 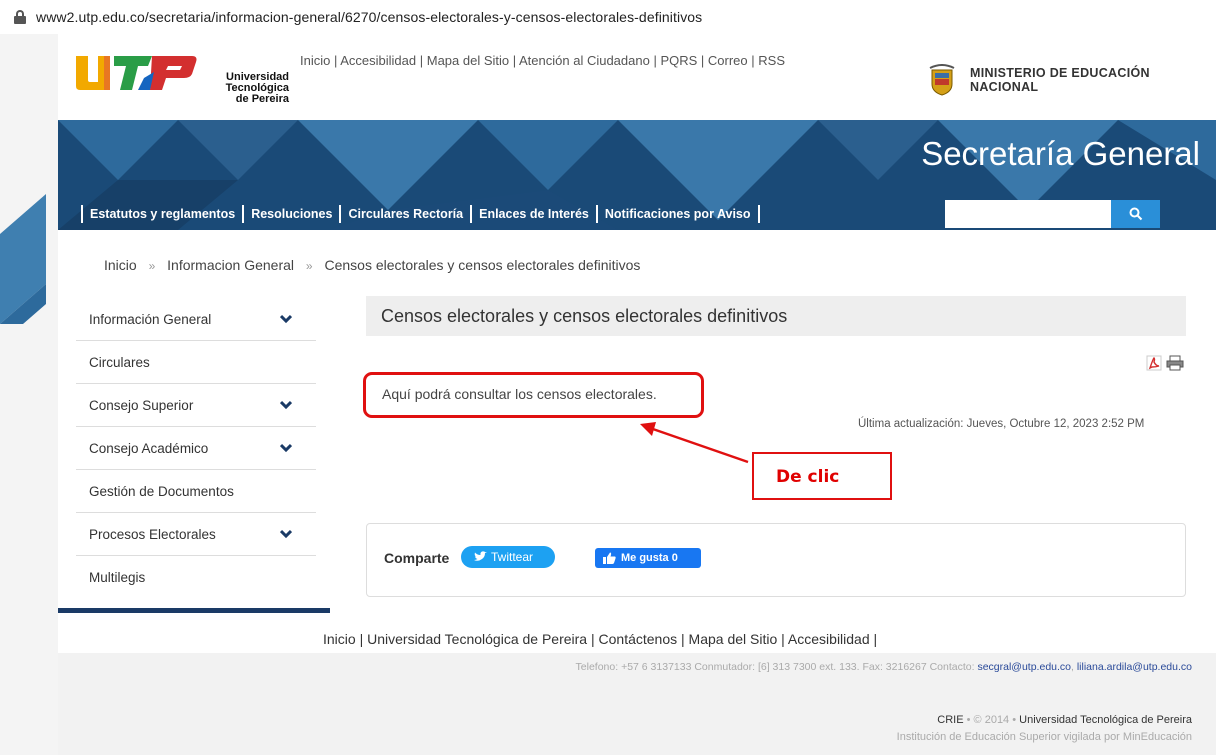 What do you see at coordinates (29, 394) in the screenshot?
I see `page-left-margin` at bounding box center [29, 394].